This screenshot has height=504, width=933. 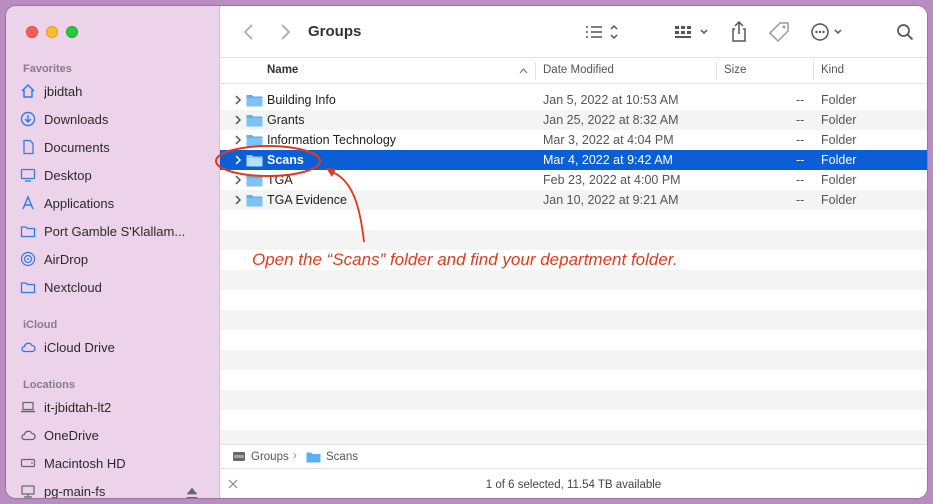 I want to click on sidebar-item-desktop: Desktop, so click(x=115, y=175).